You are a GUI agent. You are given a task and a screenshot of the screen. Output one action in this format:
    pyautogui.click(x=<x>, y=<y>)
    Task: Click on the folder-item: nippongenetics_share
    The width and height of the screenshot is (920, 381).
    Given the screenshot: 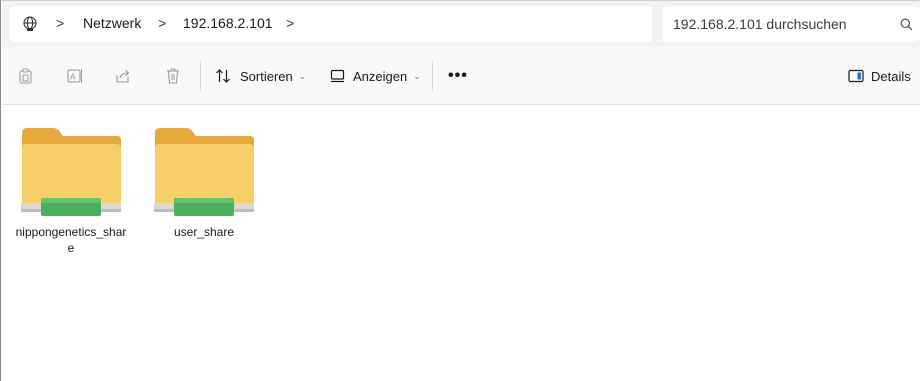 What is the action you would take?
    pyautogui.click(x=71, y=189)
    